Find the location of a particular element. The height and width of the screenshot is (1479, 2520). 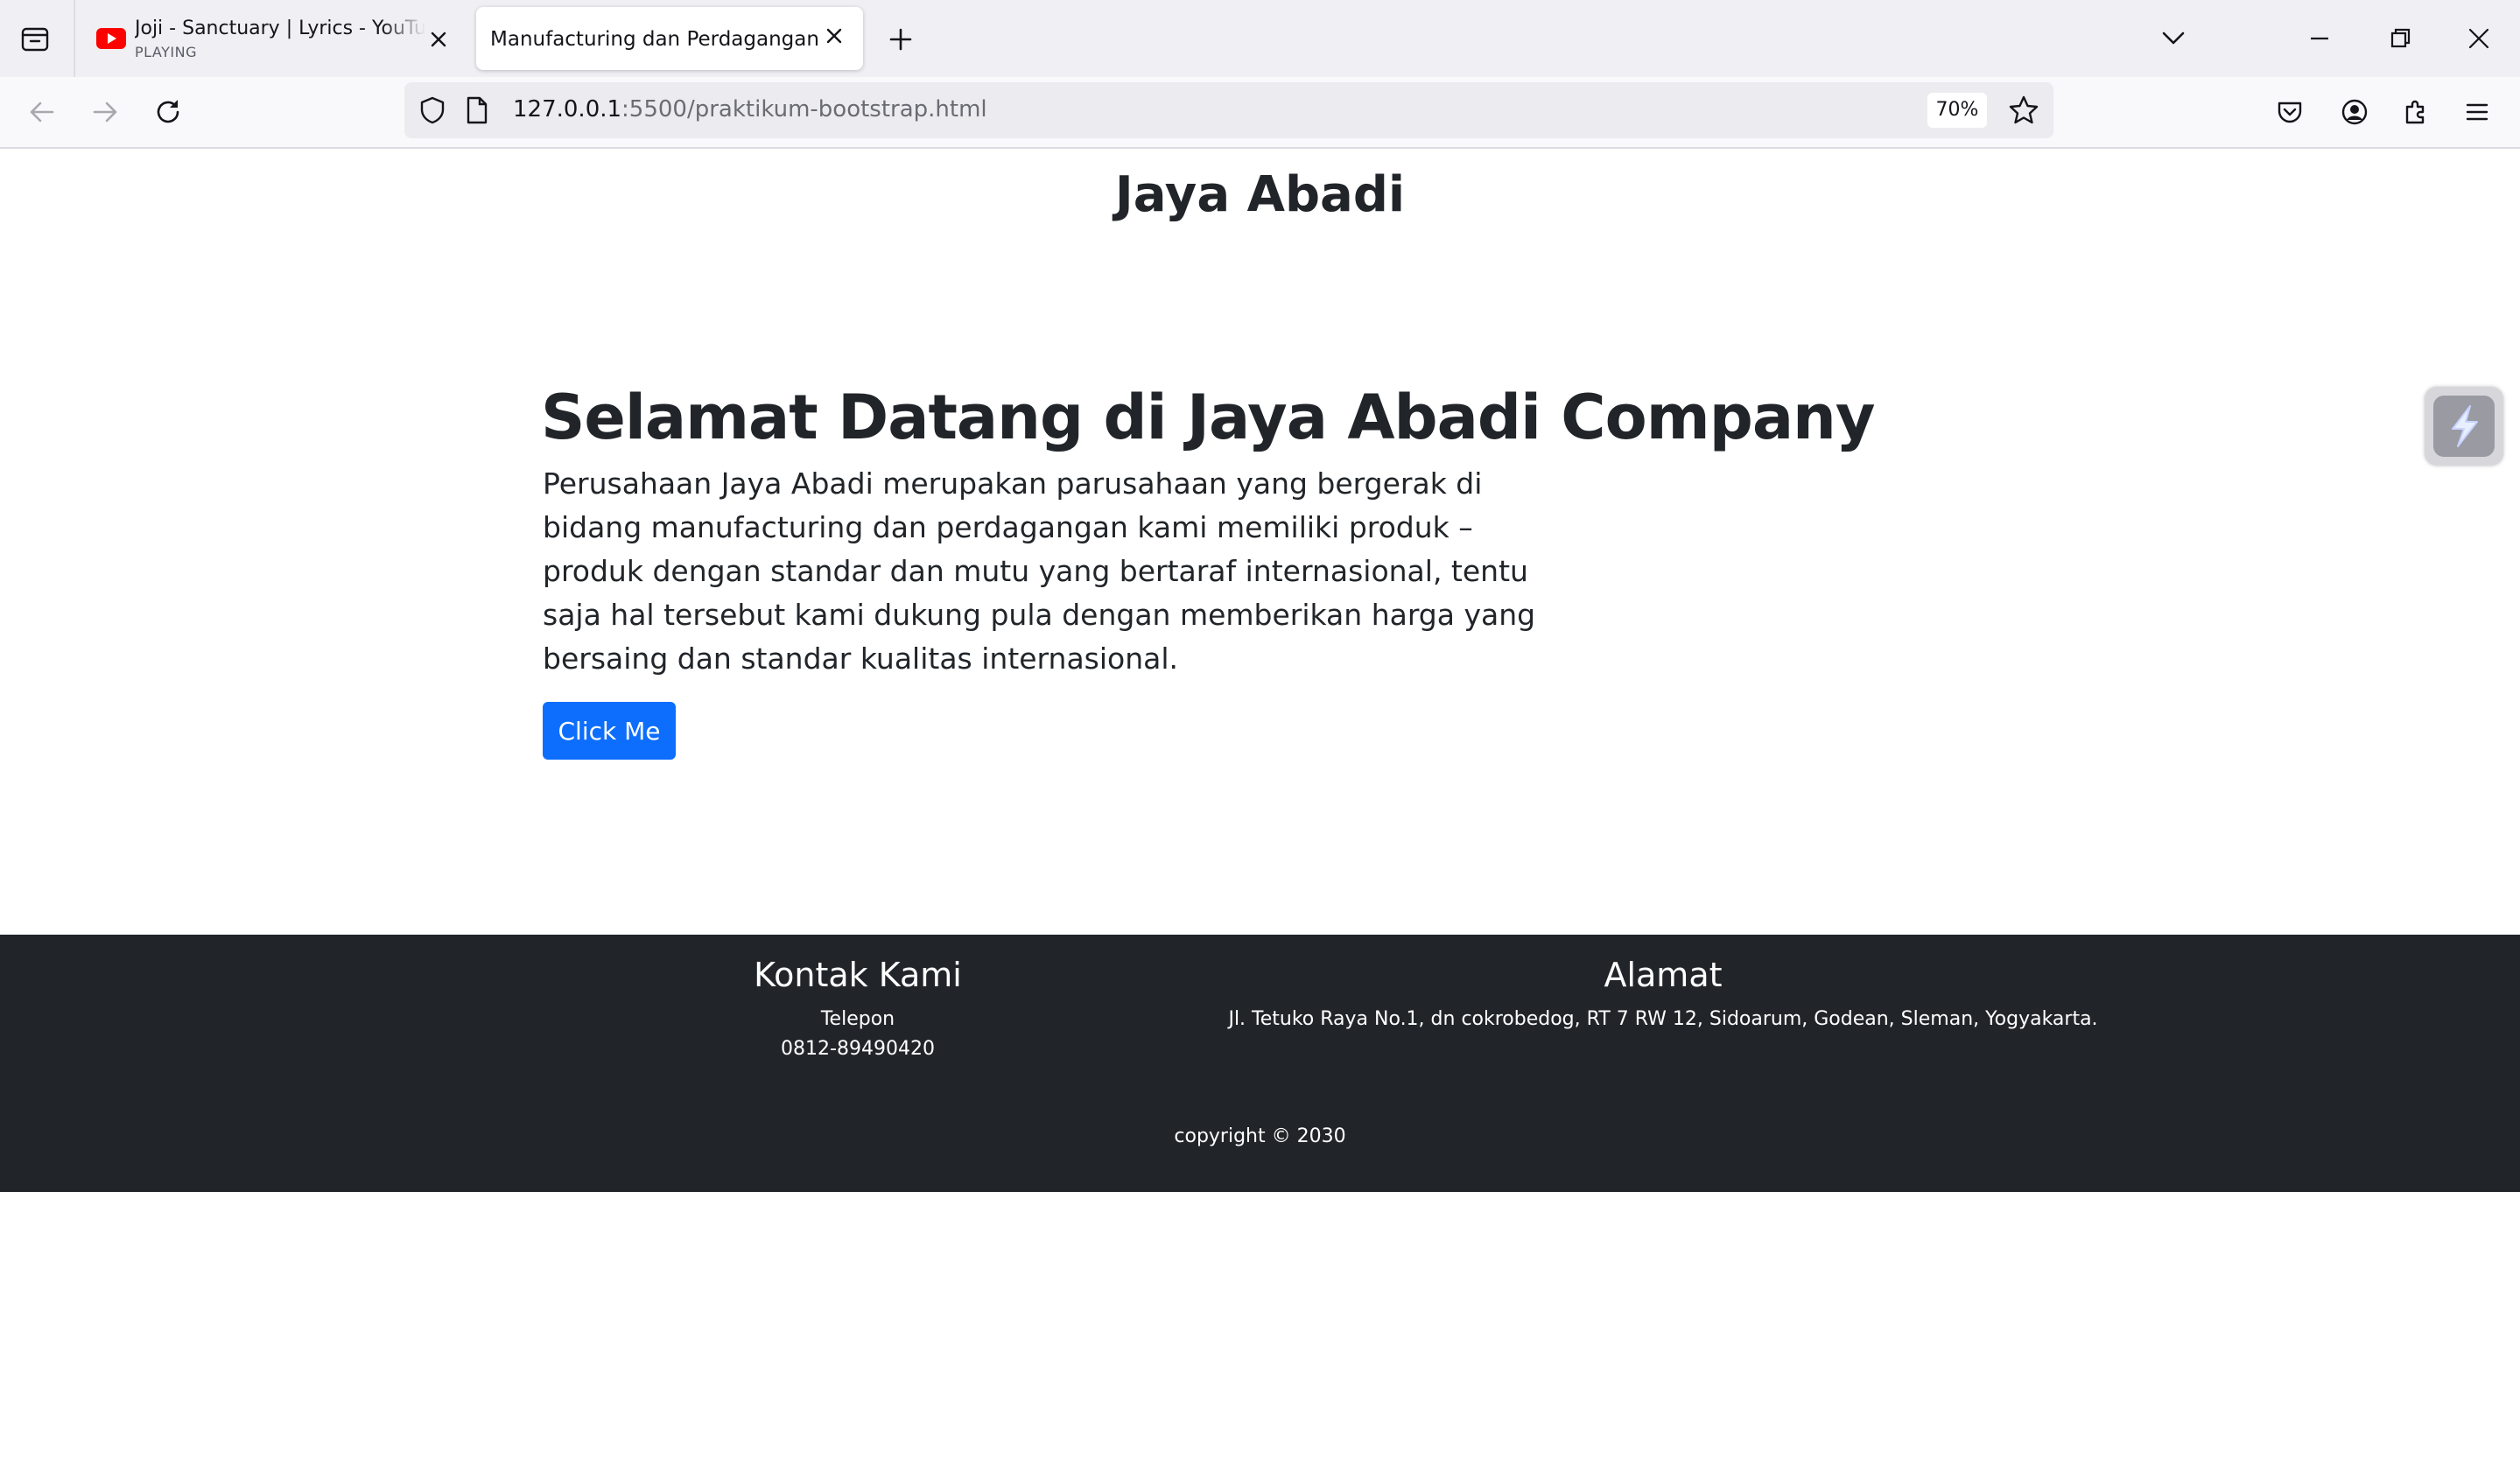

account-icon is located at coordinates (2354, 112).